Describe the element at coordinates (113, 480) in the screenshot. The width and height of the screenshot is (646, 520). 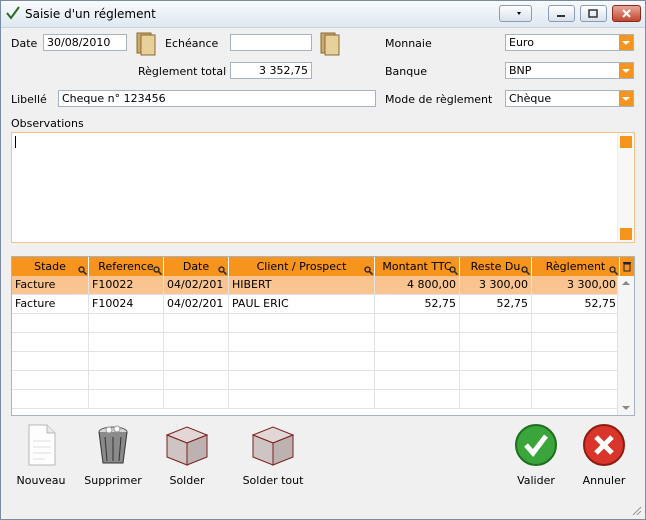
I see `supprimer-label: Supprimer` at that location.